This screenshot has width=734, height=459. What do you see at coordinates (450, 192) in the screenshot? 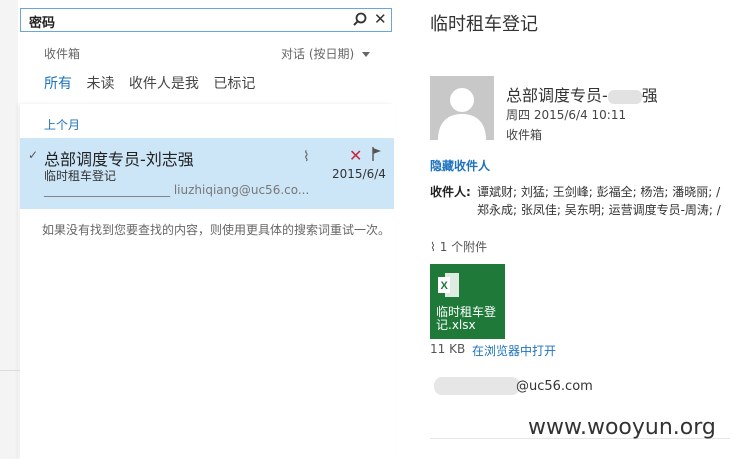
I see `recipients-label: 收件人:` at bounding box center [450, 192].